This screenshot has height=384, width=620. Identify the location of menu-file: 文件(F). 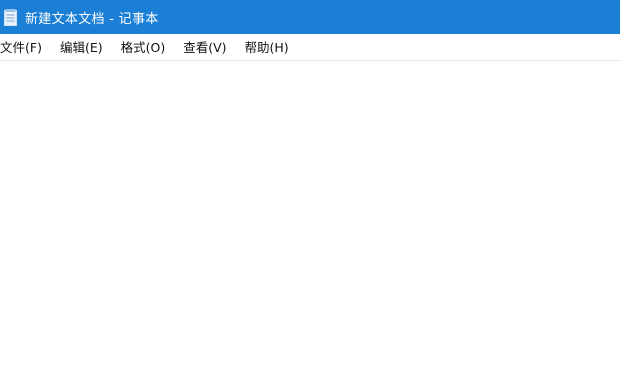
(25, 47).